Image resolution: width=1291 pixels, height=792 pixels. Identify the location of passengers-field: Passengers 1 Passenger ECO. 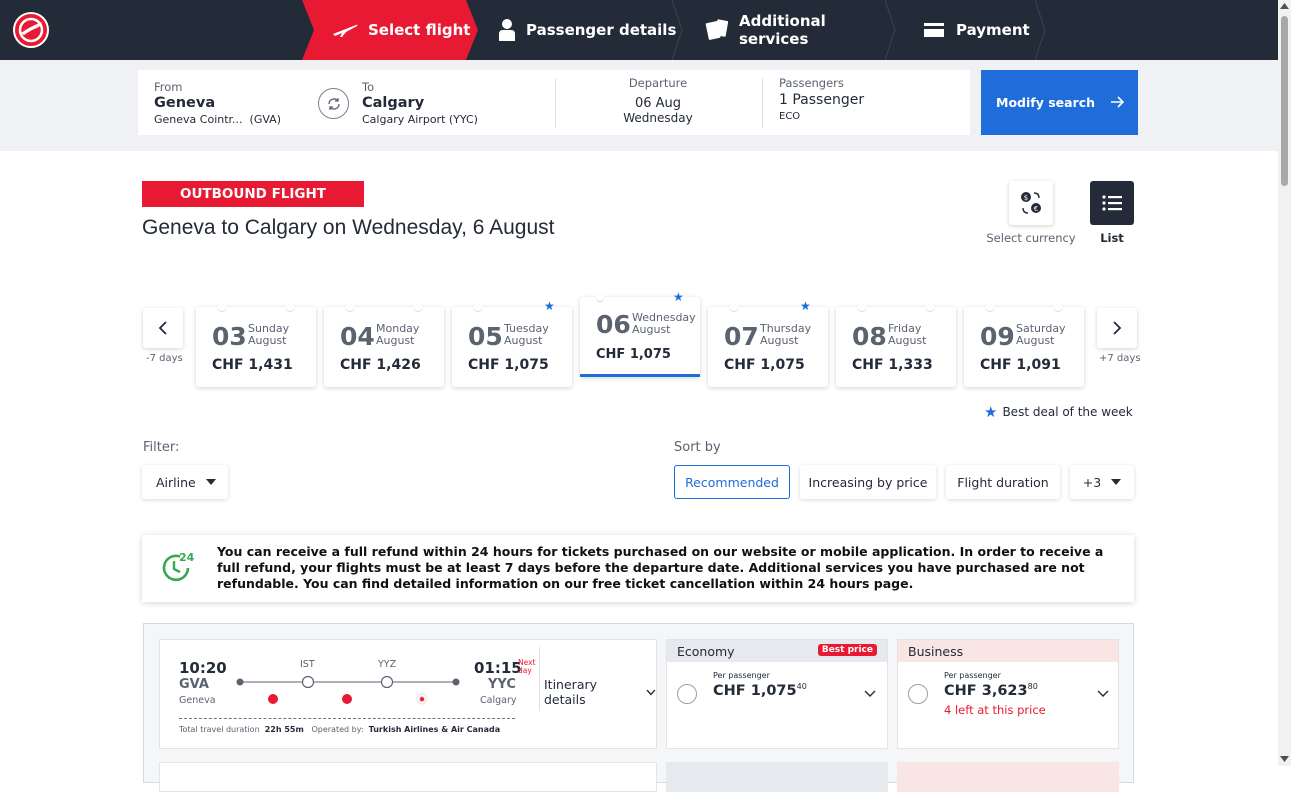
(821, 99).